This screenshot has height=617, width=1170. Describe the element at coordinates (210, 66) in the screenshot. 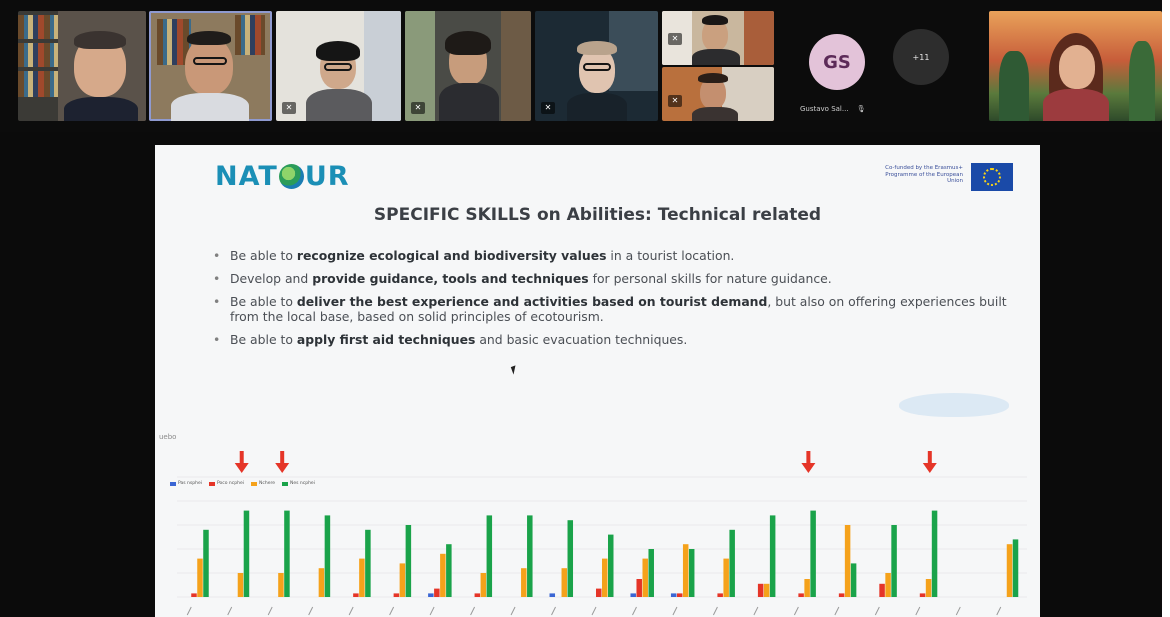

I see `participant-video-tile-active` at that location.